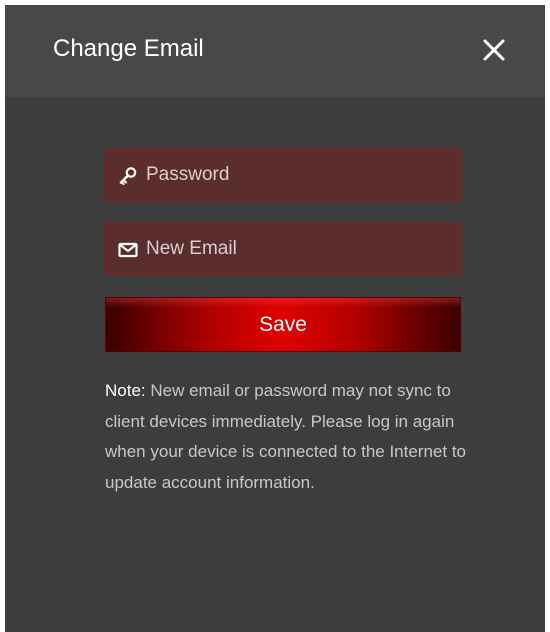  I want to click on key-icon, so click(128, 176).